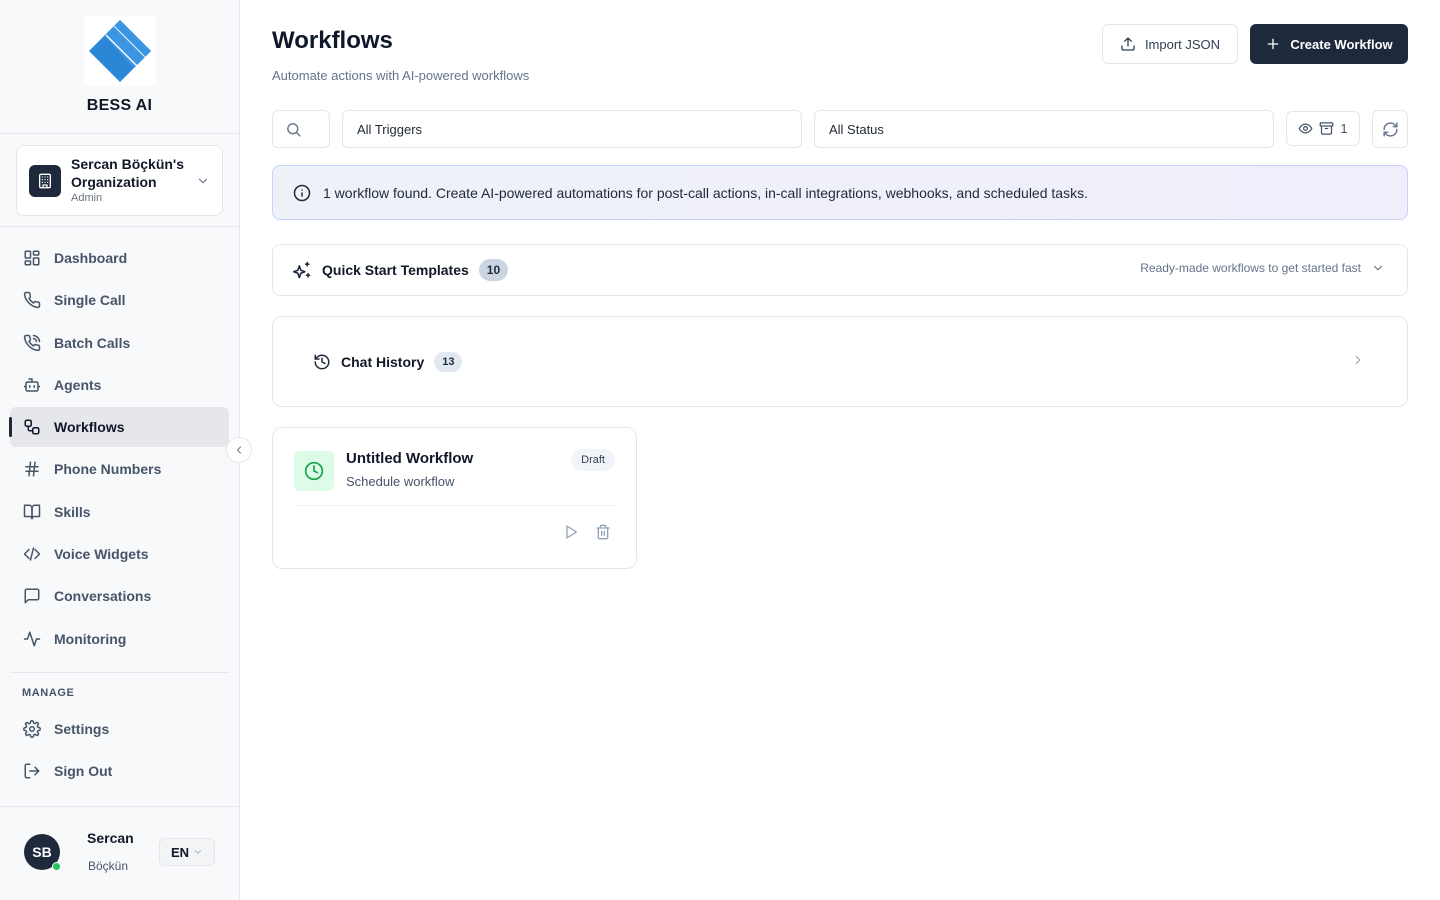  I want to click on building-icon, so click(45, 181).